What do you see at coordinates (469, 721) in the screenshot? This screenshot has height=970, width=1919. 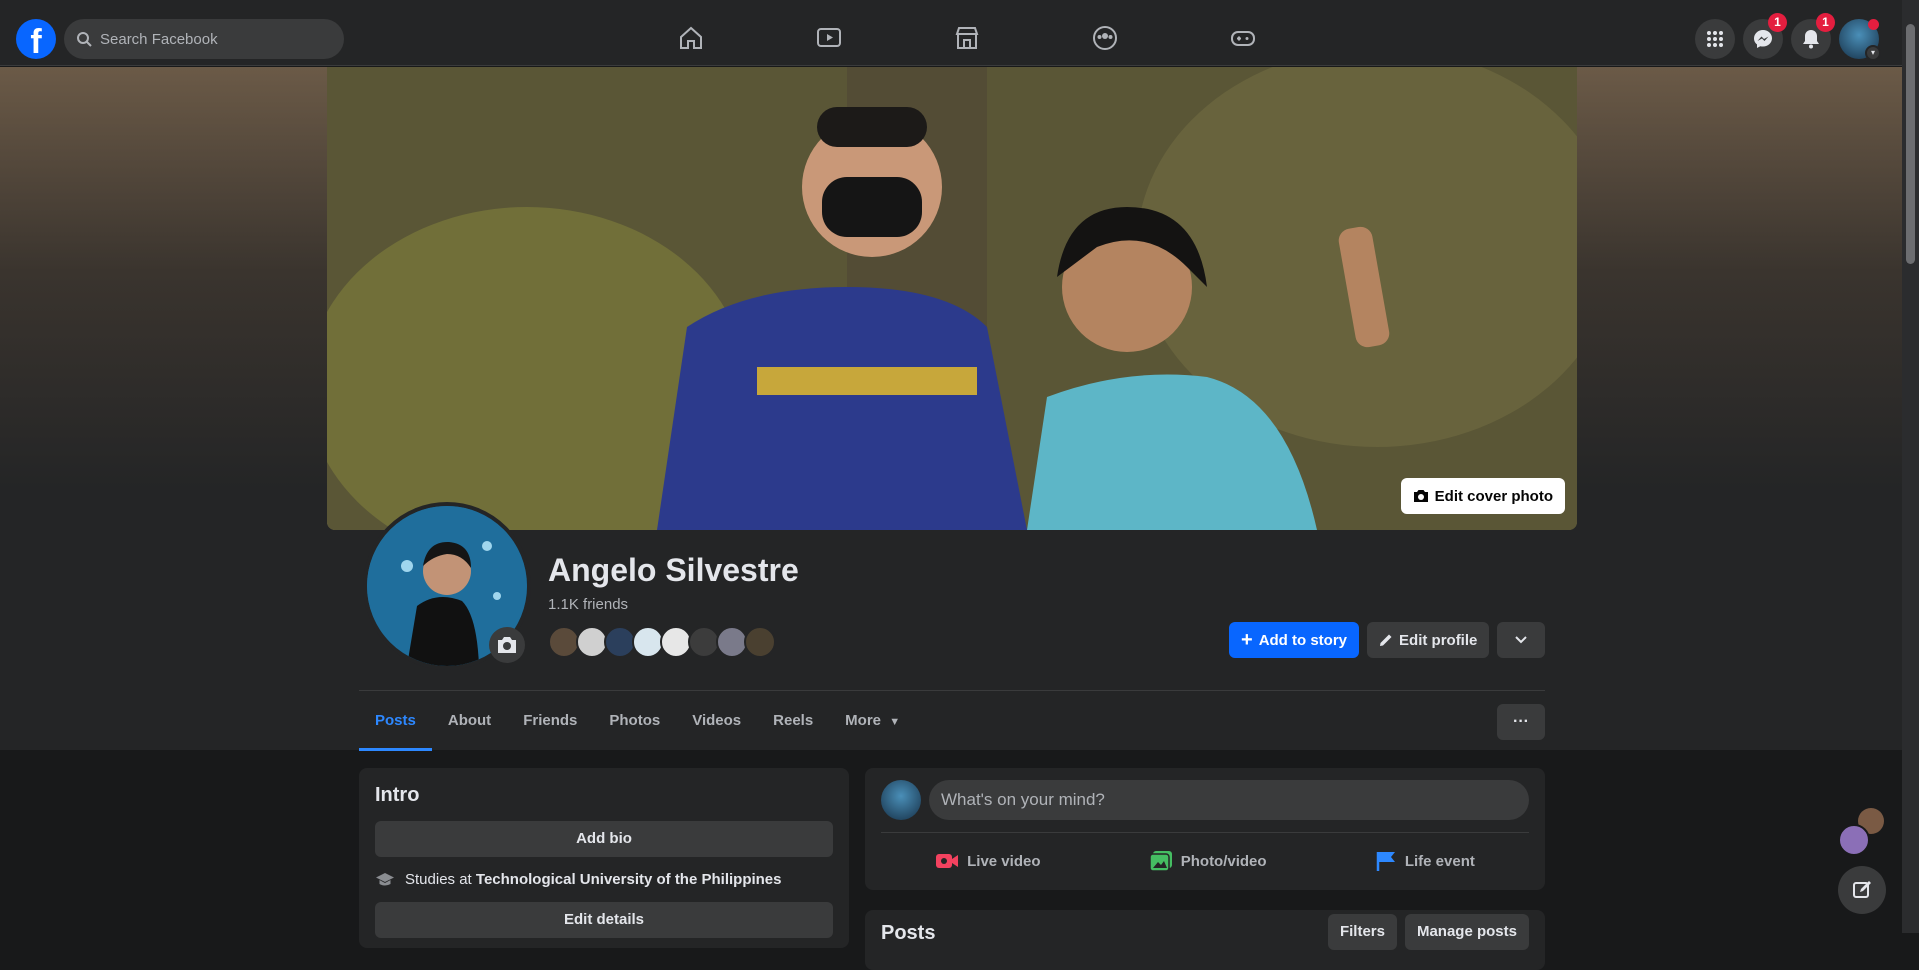 I see `tab-about: About` at bounding box center [469, 721].